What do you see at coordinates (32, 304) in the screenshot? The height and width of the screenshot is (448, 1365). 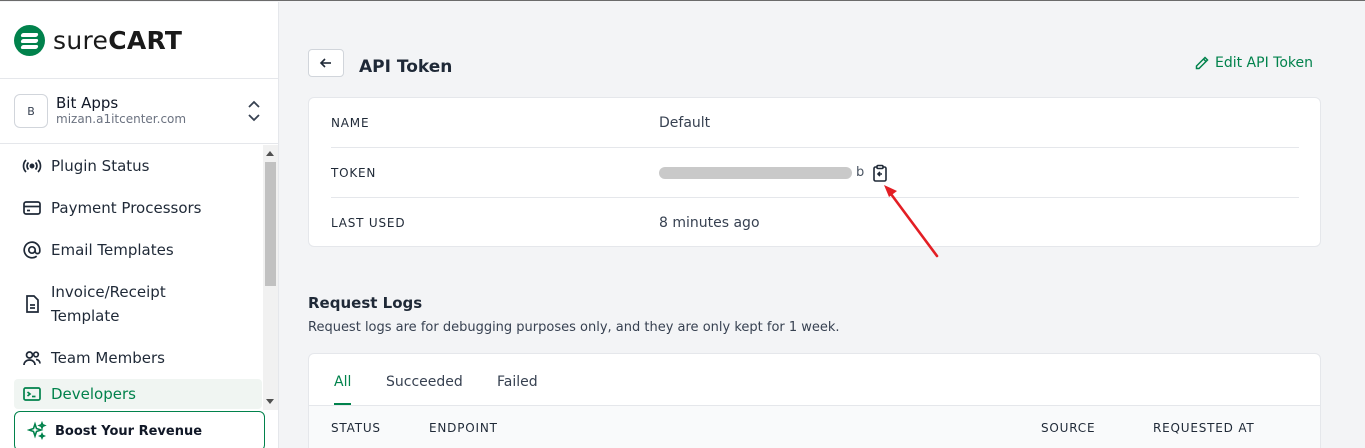 I see `document-icon` at bounding box center [32, 304].